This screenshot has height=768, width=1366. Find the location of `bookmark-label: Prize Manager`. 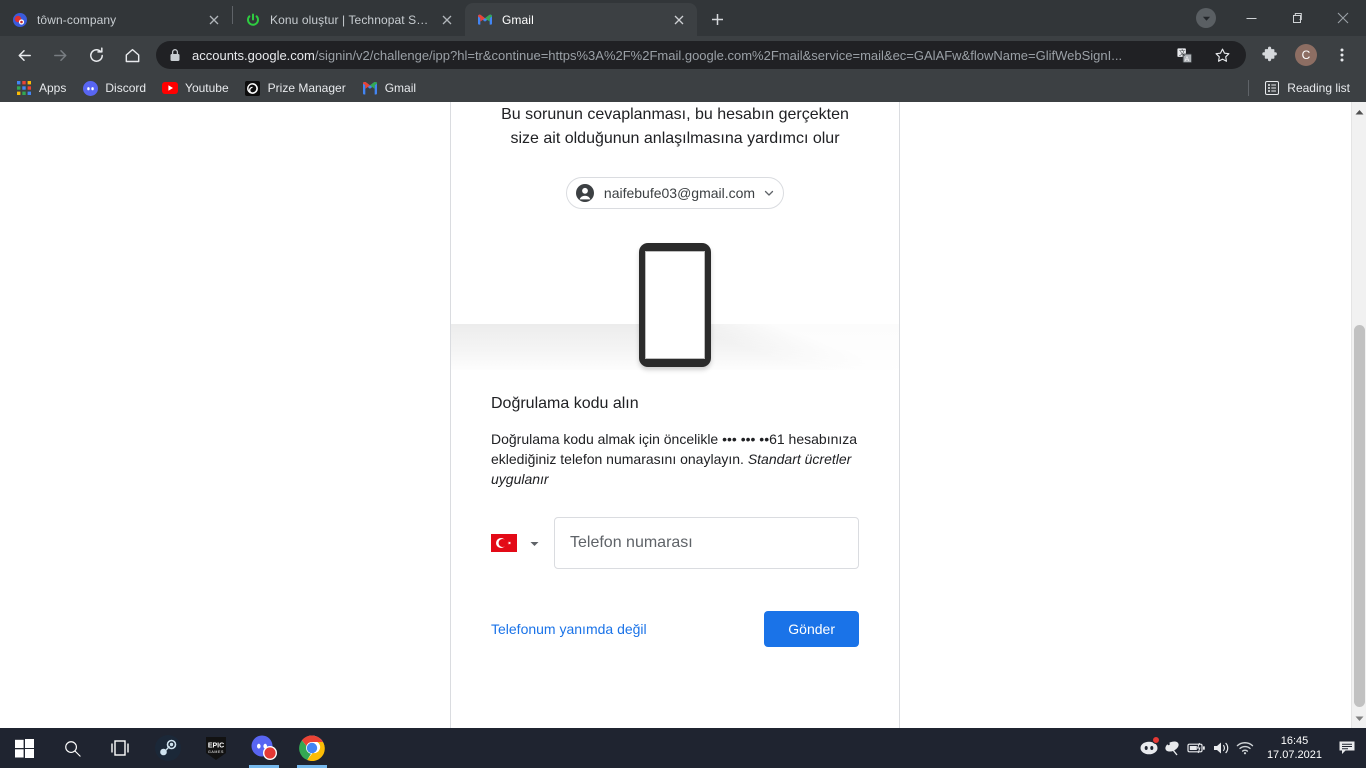

bookmark-label: Prize Manager is located at coordinates (306, 88).